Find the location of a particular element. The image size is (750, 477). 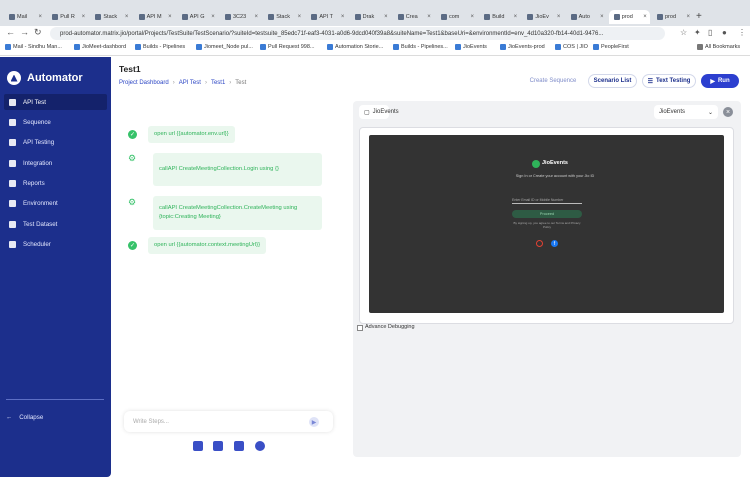

browser-tab: com × is located at coordinates (456, 17).